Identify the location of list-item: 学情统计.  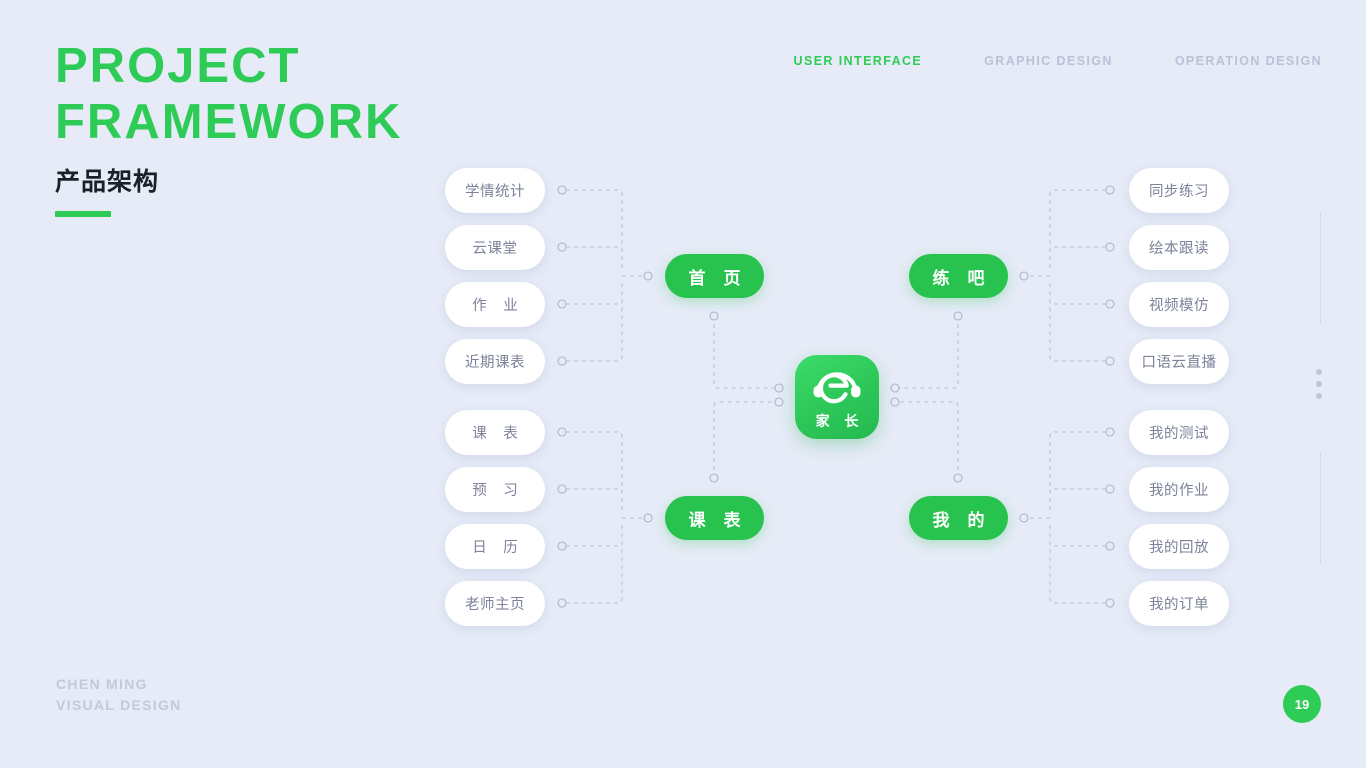
(495, 190).